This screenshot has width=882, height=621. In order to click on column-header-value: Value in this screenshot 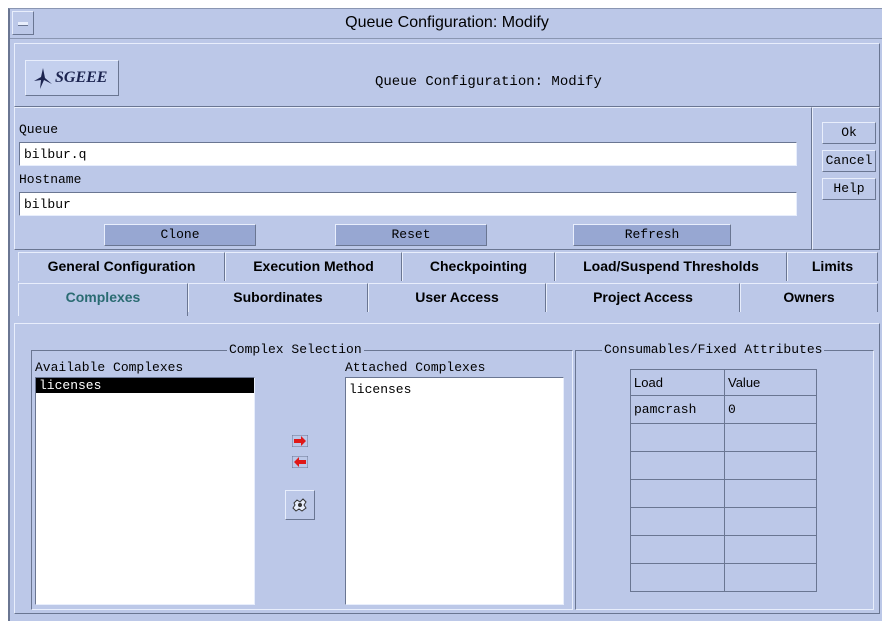, I will do `click(770, 382)`.